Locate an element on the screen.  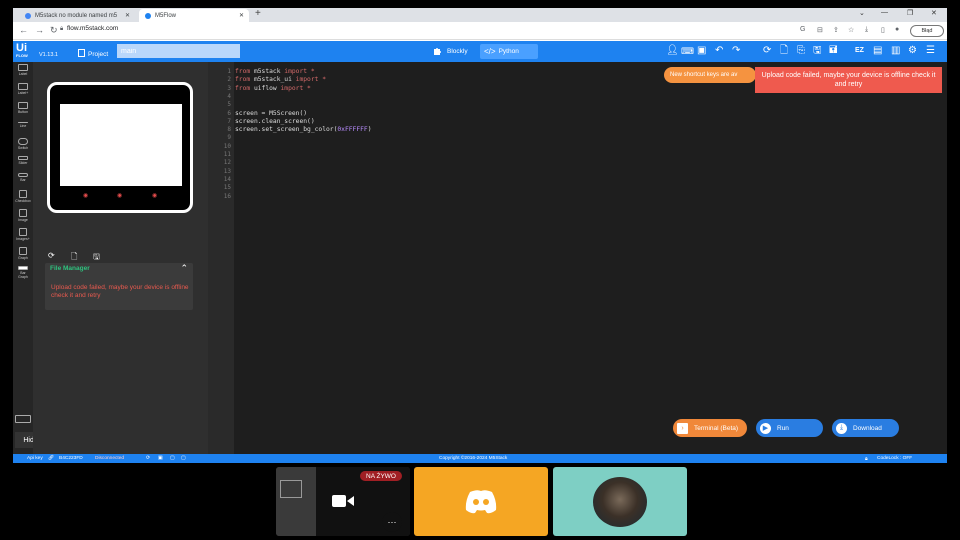
device-screen is located at coordinates (121, 145).